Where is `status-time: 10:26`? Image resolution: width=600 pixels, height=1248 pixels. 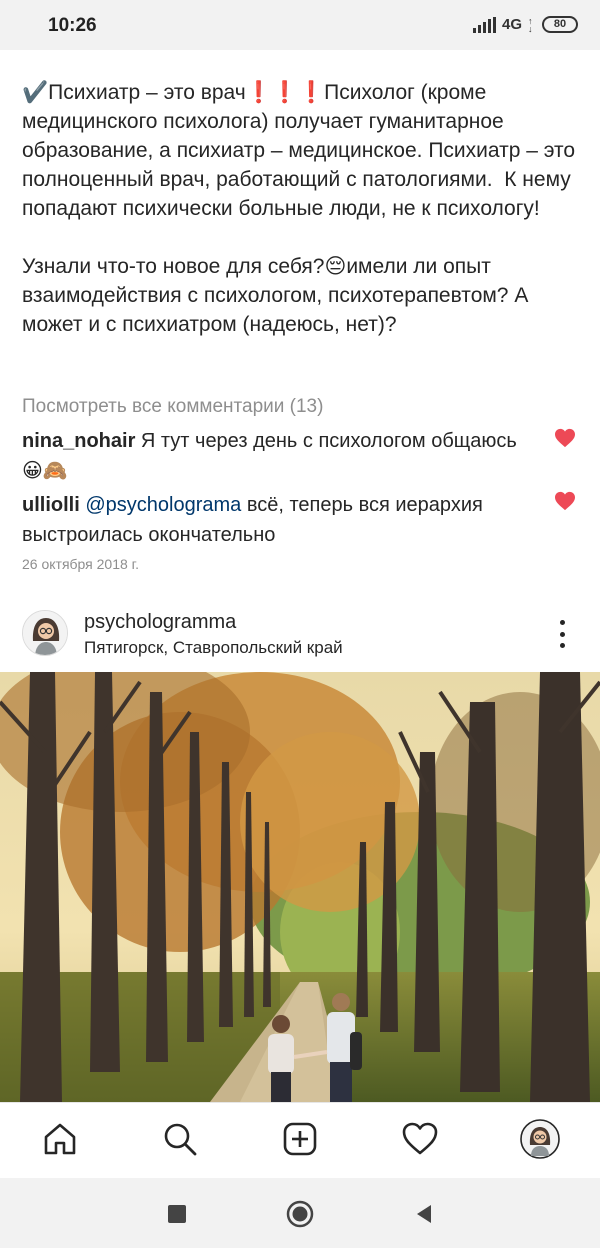 status-time: 10:26 is located at coordinates (72, 25).